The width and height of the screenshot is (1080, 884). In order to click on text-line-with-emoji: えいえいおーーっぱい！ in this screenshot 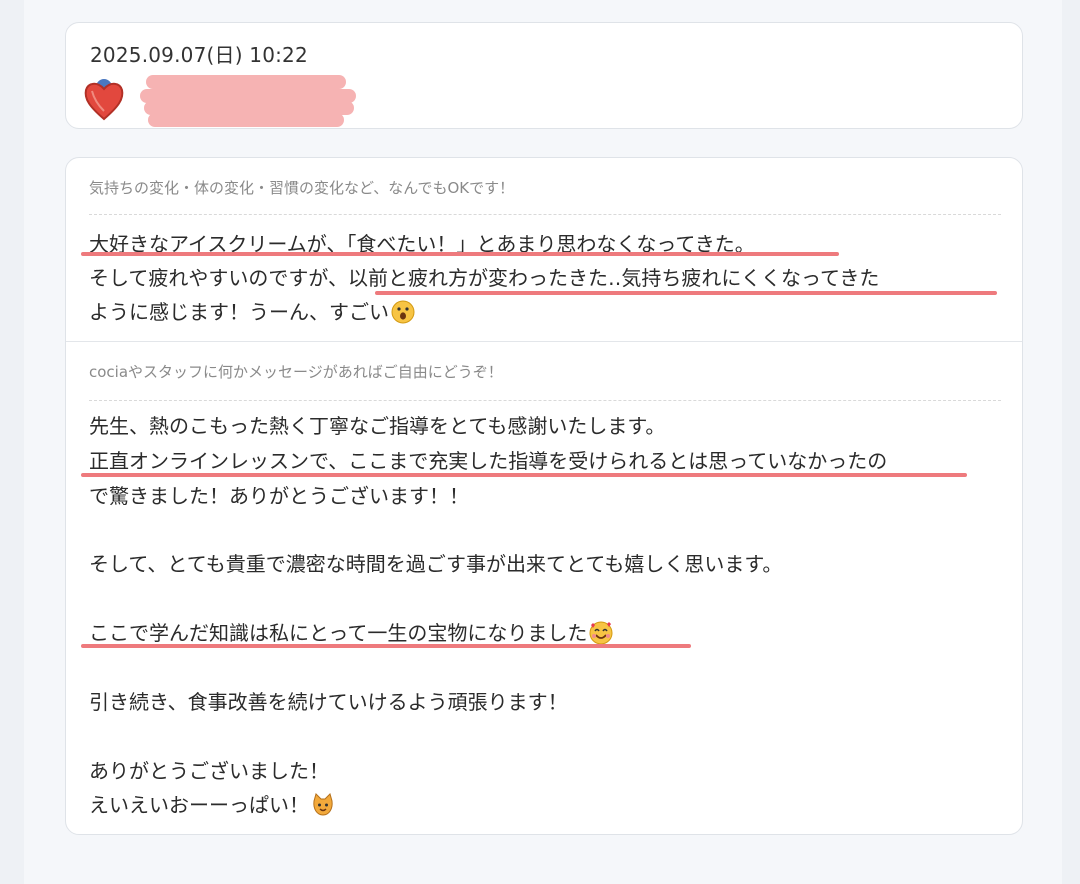, I will do `click(212, 803)`.